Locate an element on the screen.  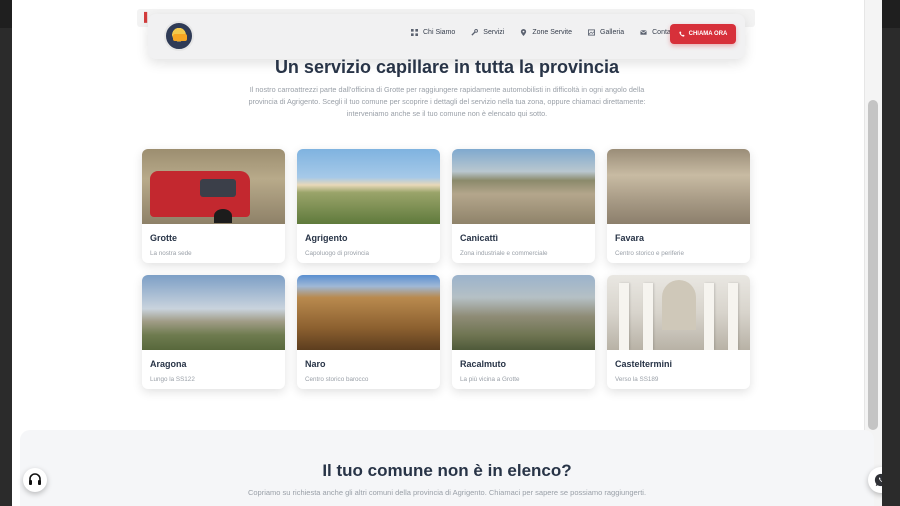
town-subtitle: La nostra sede is located at coordinates (171, 253).